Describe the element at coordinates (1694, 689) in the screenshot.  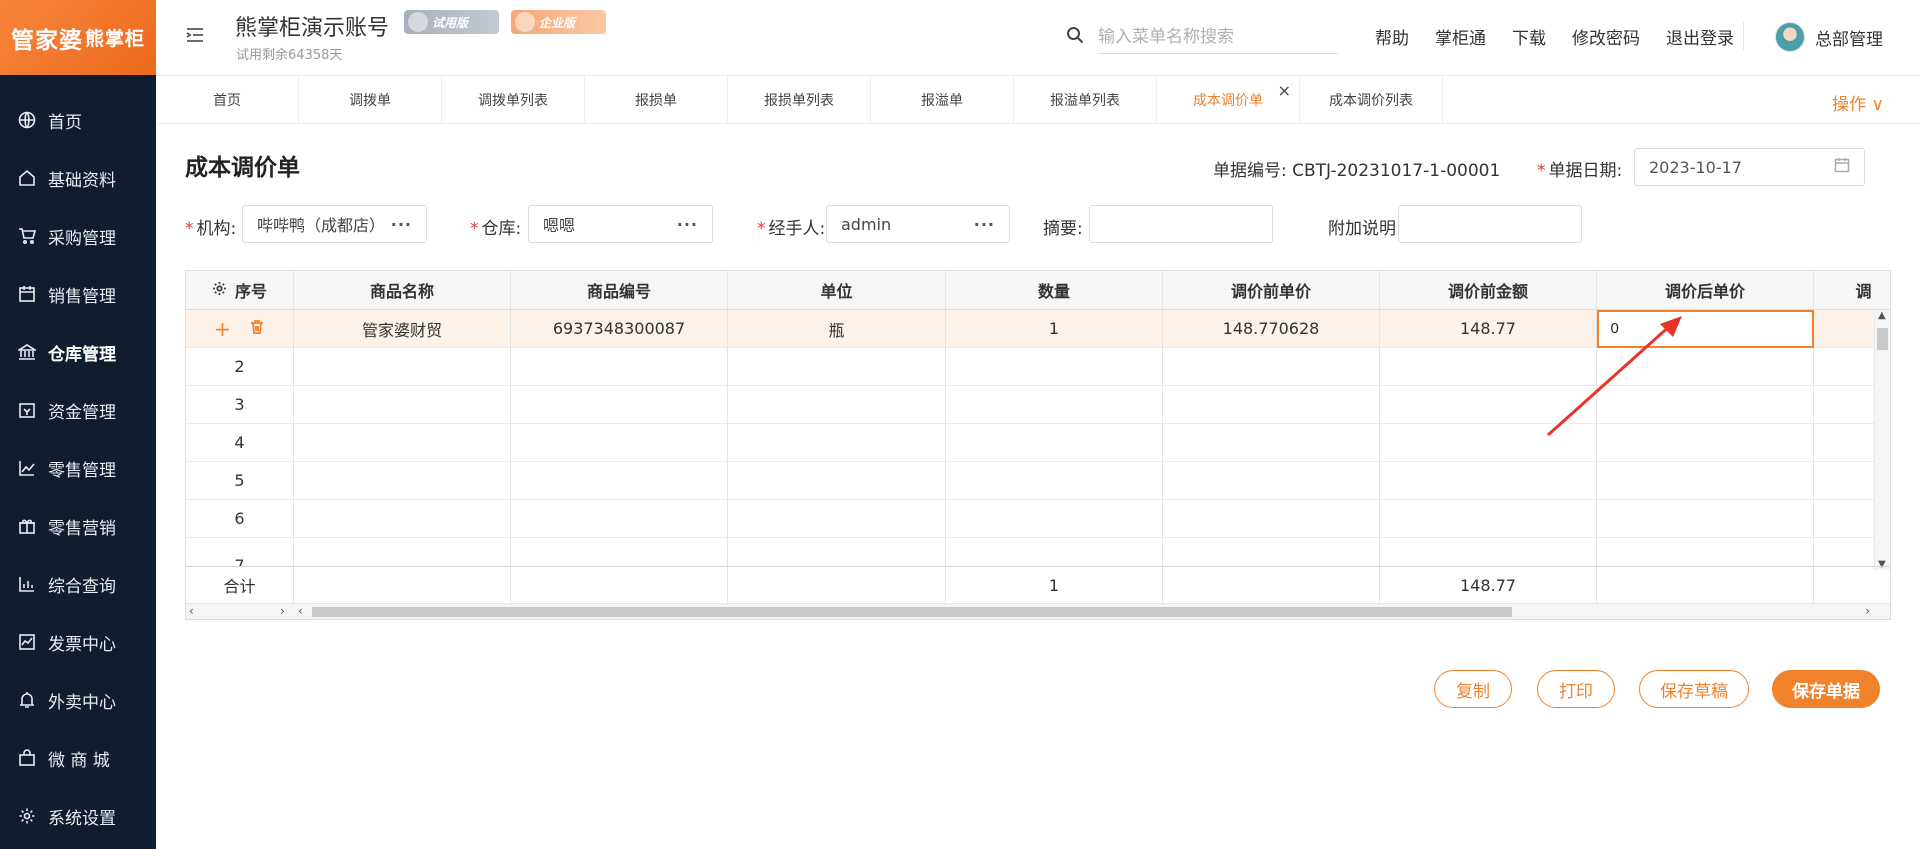
I see `save-draft-button: 保存草稿` at that location.